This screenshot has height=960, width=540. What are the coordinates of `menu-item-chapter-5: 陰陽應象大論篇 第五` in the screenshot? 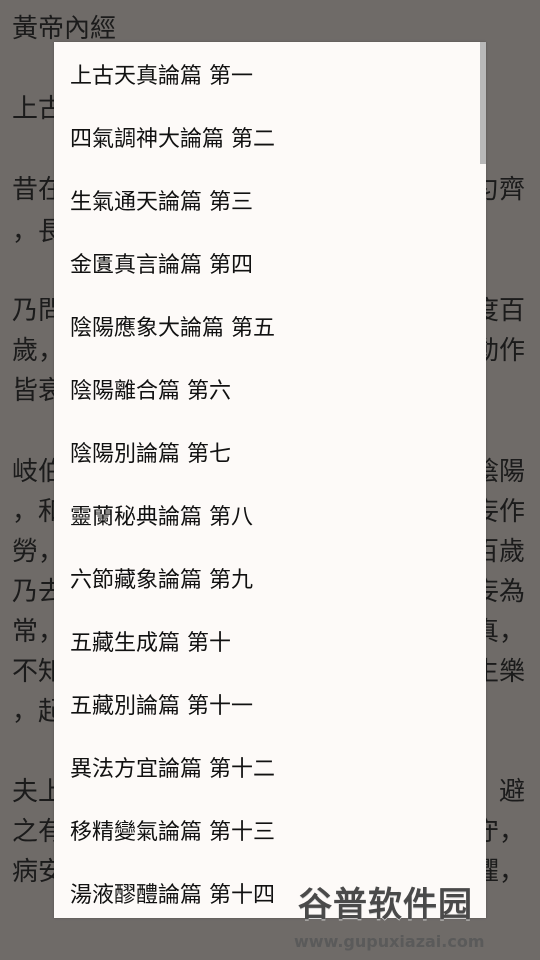 It's located at (264, 325).